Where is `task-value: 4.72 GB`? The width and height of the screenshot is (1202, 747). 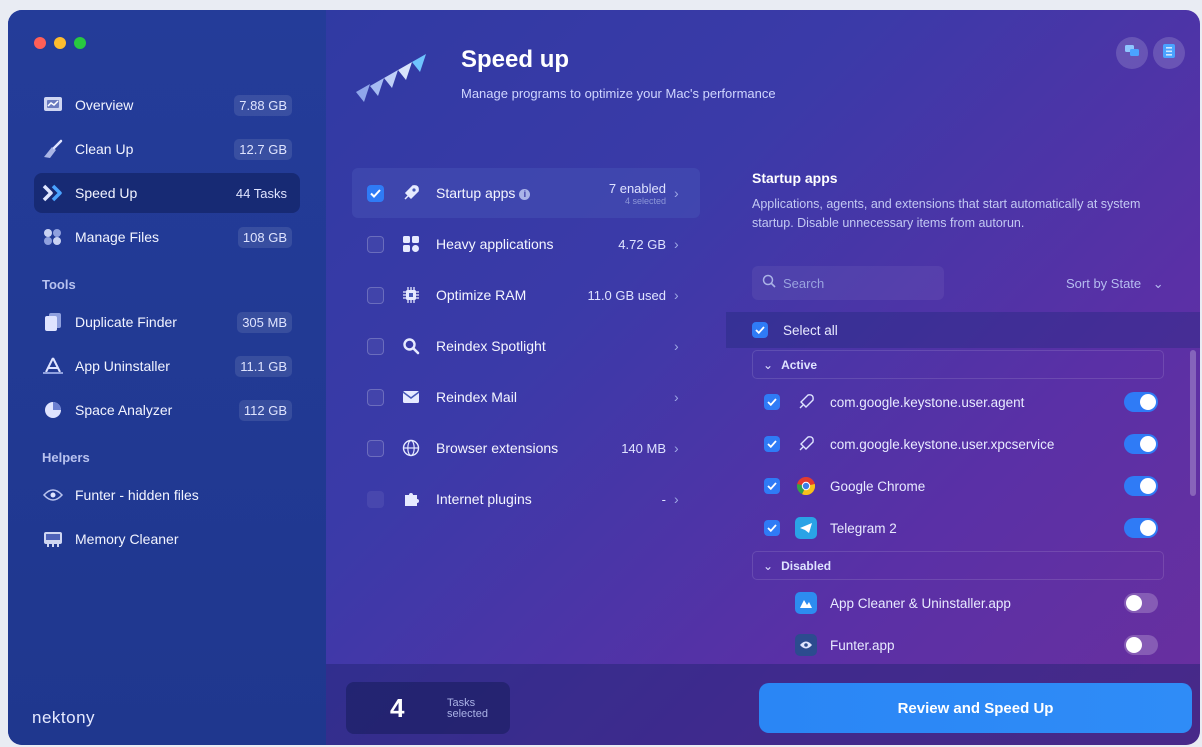 task-value: 4.72 GB is located at coordinates (642, 244).